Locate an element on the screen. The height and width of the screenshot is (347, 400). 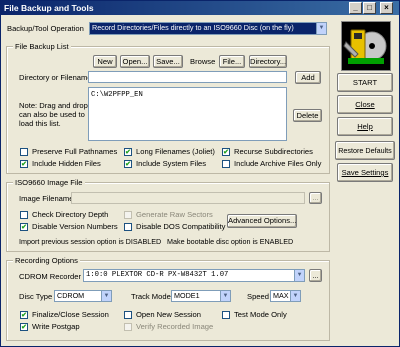
minimize-button: _ is located at coordinates (355, 8).